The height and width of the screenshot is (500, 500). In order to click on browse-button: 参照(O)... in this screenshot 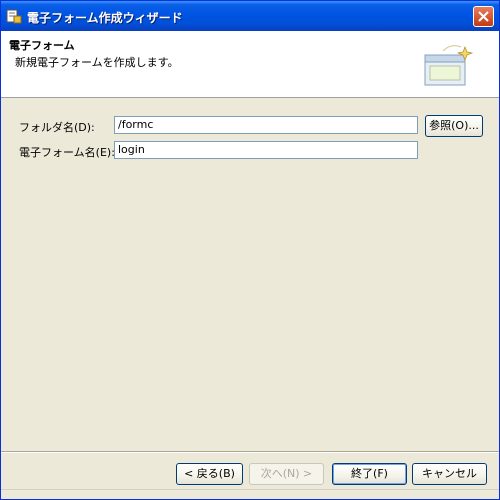, I will do `click(454, 126)`.